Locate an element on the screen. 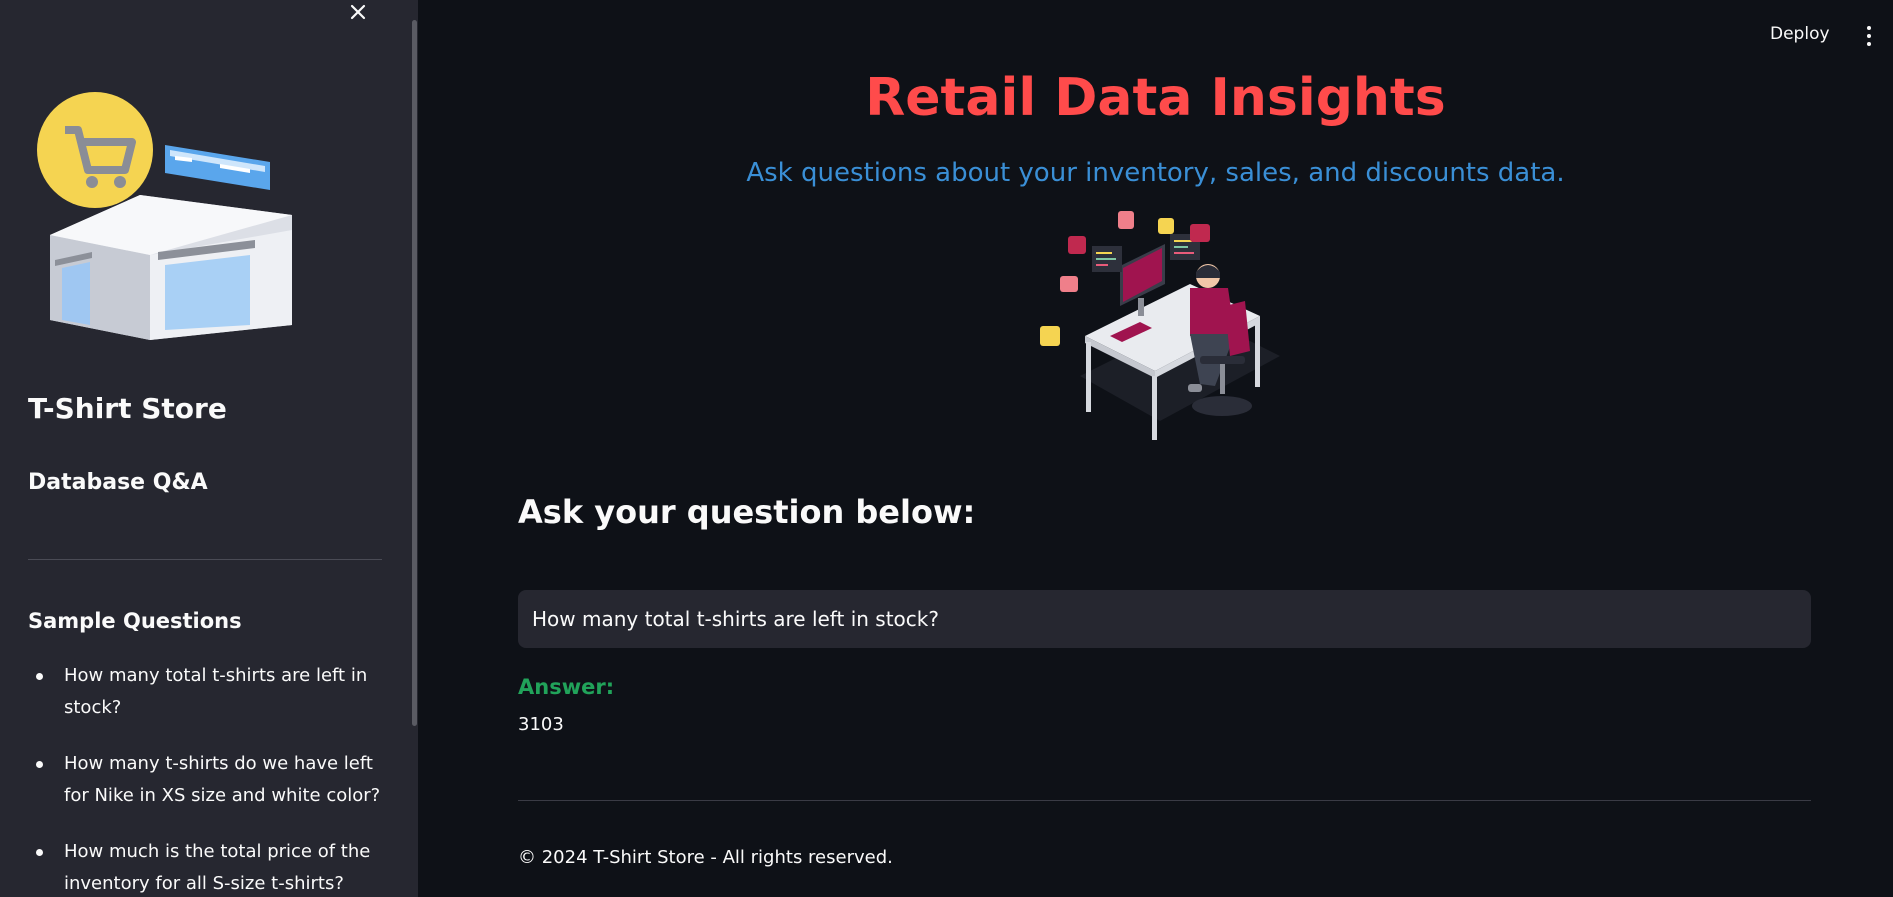  sidebar-divider is located at coordinates (205, 559).